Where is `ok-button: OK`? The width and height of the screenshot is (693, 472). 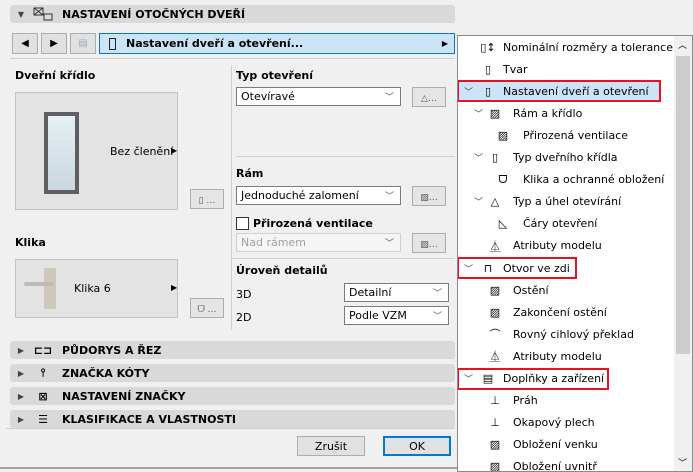
ok-button: OK is located at coordinates (417, 446).